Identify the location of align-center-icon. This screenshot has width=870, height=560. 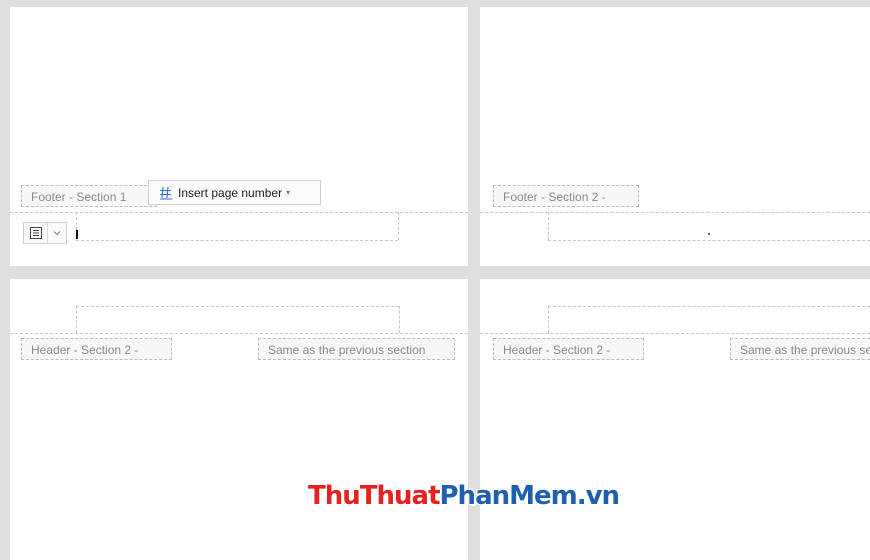
(36, 233).